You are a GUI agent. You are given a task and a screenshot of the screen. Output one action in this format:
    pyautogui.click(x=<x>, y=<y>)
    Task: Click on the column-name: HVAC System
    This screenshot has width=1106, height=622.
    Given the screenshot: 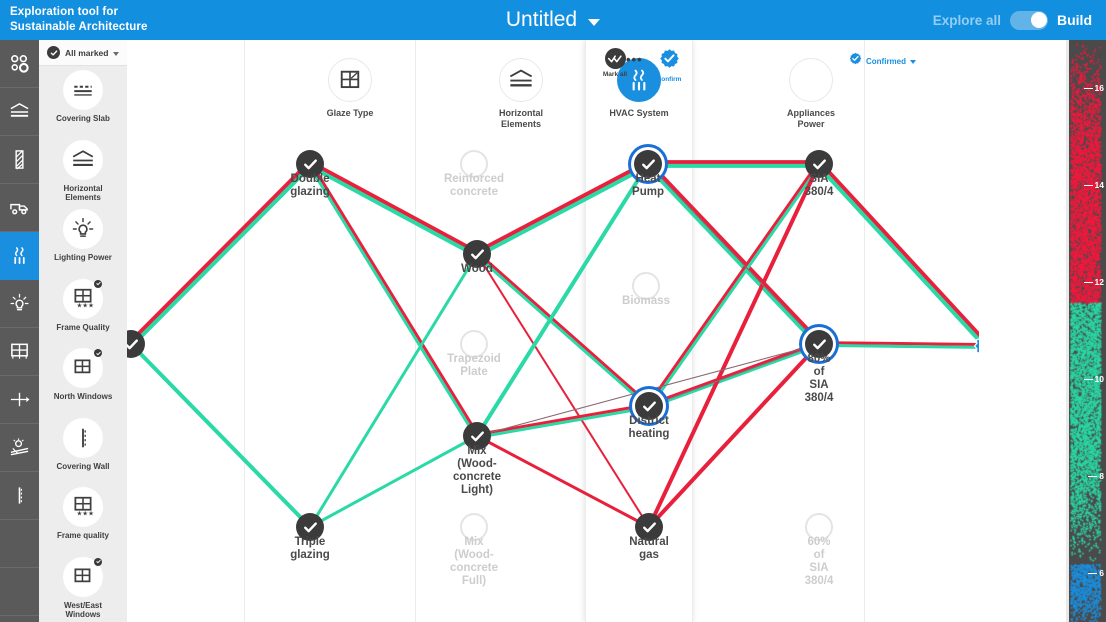 What is the action you would take?
    pyautogui.click(x=639, y=113)
    